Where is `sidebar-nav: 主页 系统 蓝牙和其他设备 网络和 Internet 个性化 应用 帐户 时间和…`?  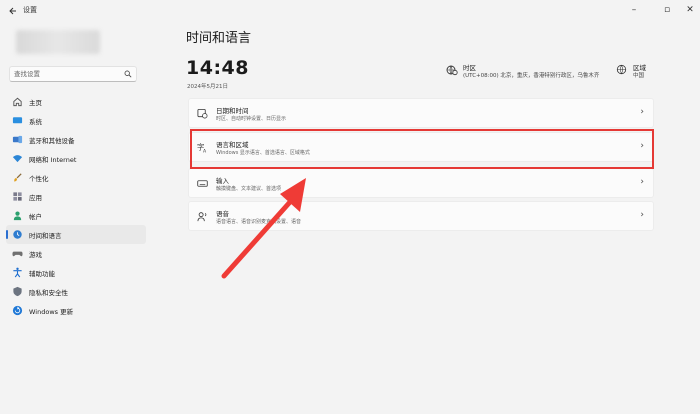 sidebar-nav: 主页 系统 蓝牙和其他设备 网络和 Internet 个性化 应用 帐户 时间和… is located at coordinates (76, 206).